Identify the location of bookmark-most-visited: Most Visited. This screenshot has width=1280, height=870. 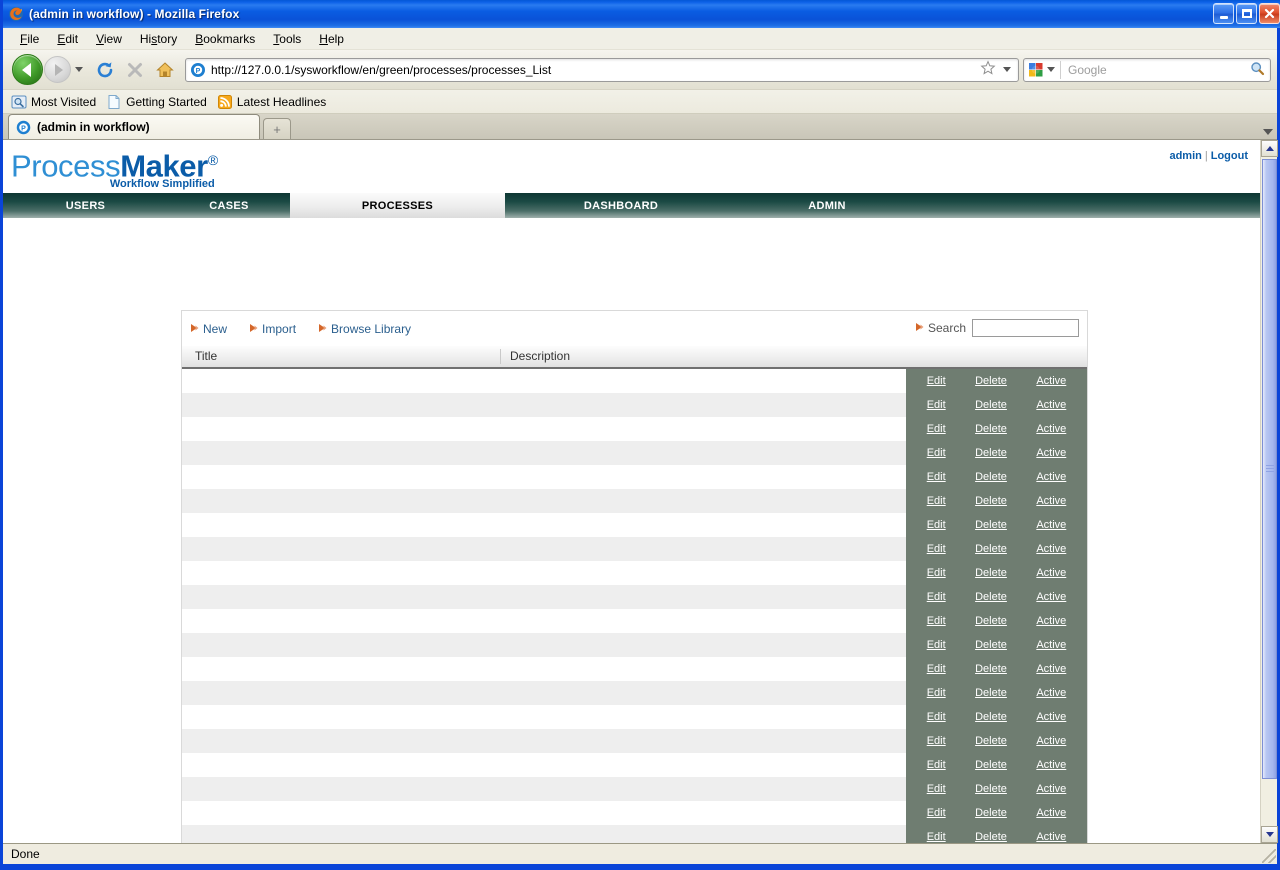
(53, 102).